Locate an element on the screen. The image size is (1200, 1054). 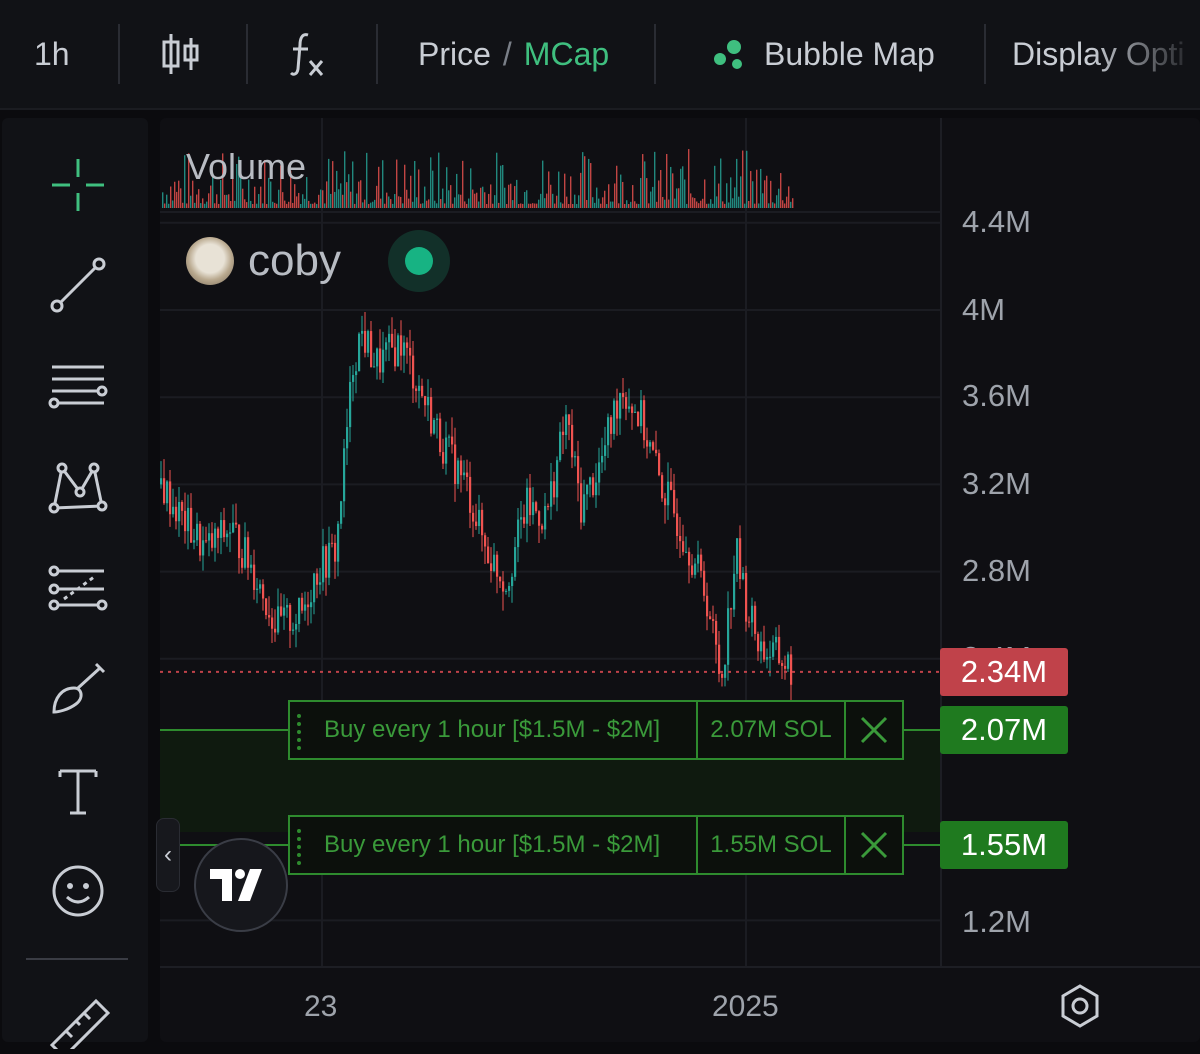
live-dot-icon is located at coordinates (419, 261).